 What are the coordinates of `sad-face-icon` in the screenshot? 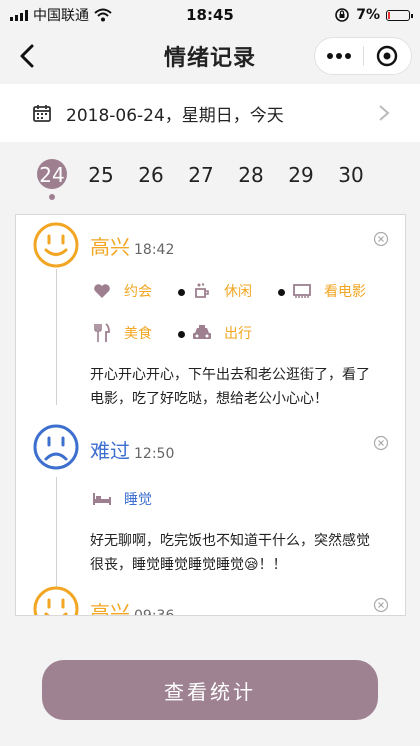 It's located at (56, 447).